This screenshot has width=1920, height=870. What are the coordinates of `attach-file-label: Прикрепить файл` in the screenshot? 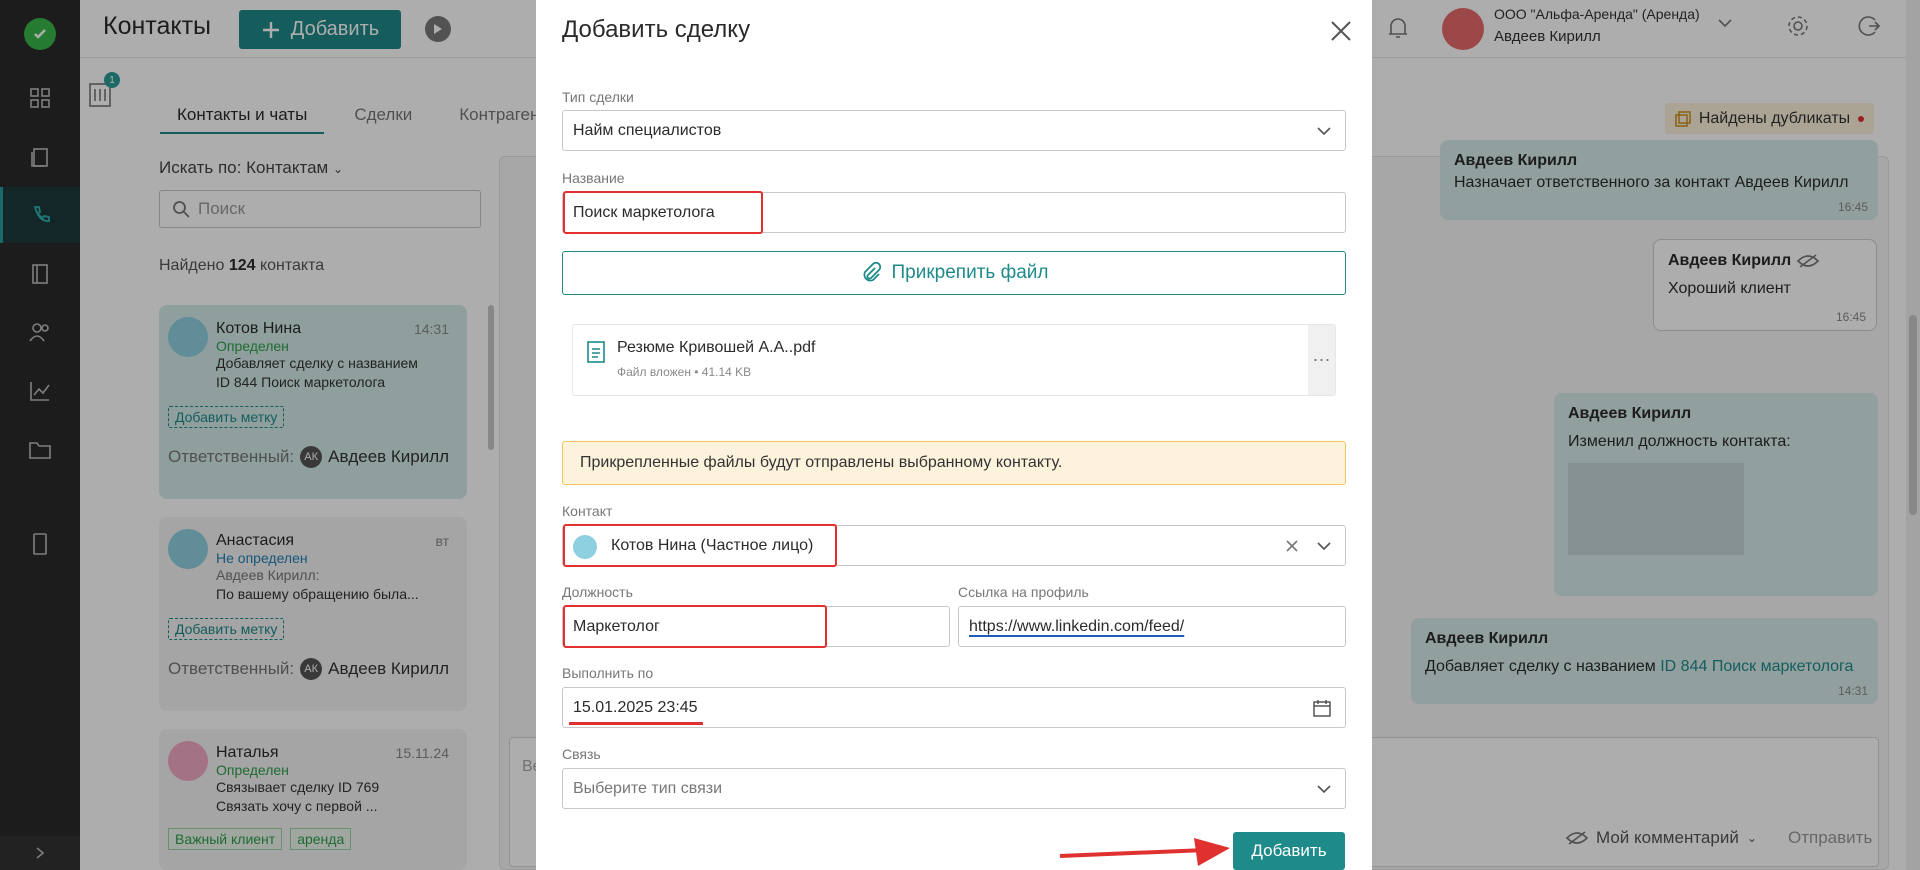 It's located at (970, 272).